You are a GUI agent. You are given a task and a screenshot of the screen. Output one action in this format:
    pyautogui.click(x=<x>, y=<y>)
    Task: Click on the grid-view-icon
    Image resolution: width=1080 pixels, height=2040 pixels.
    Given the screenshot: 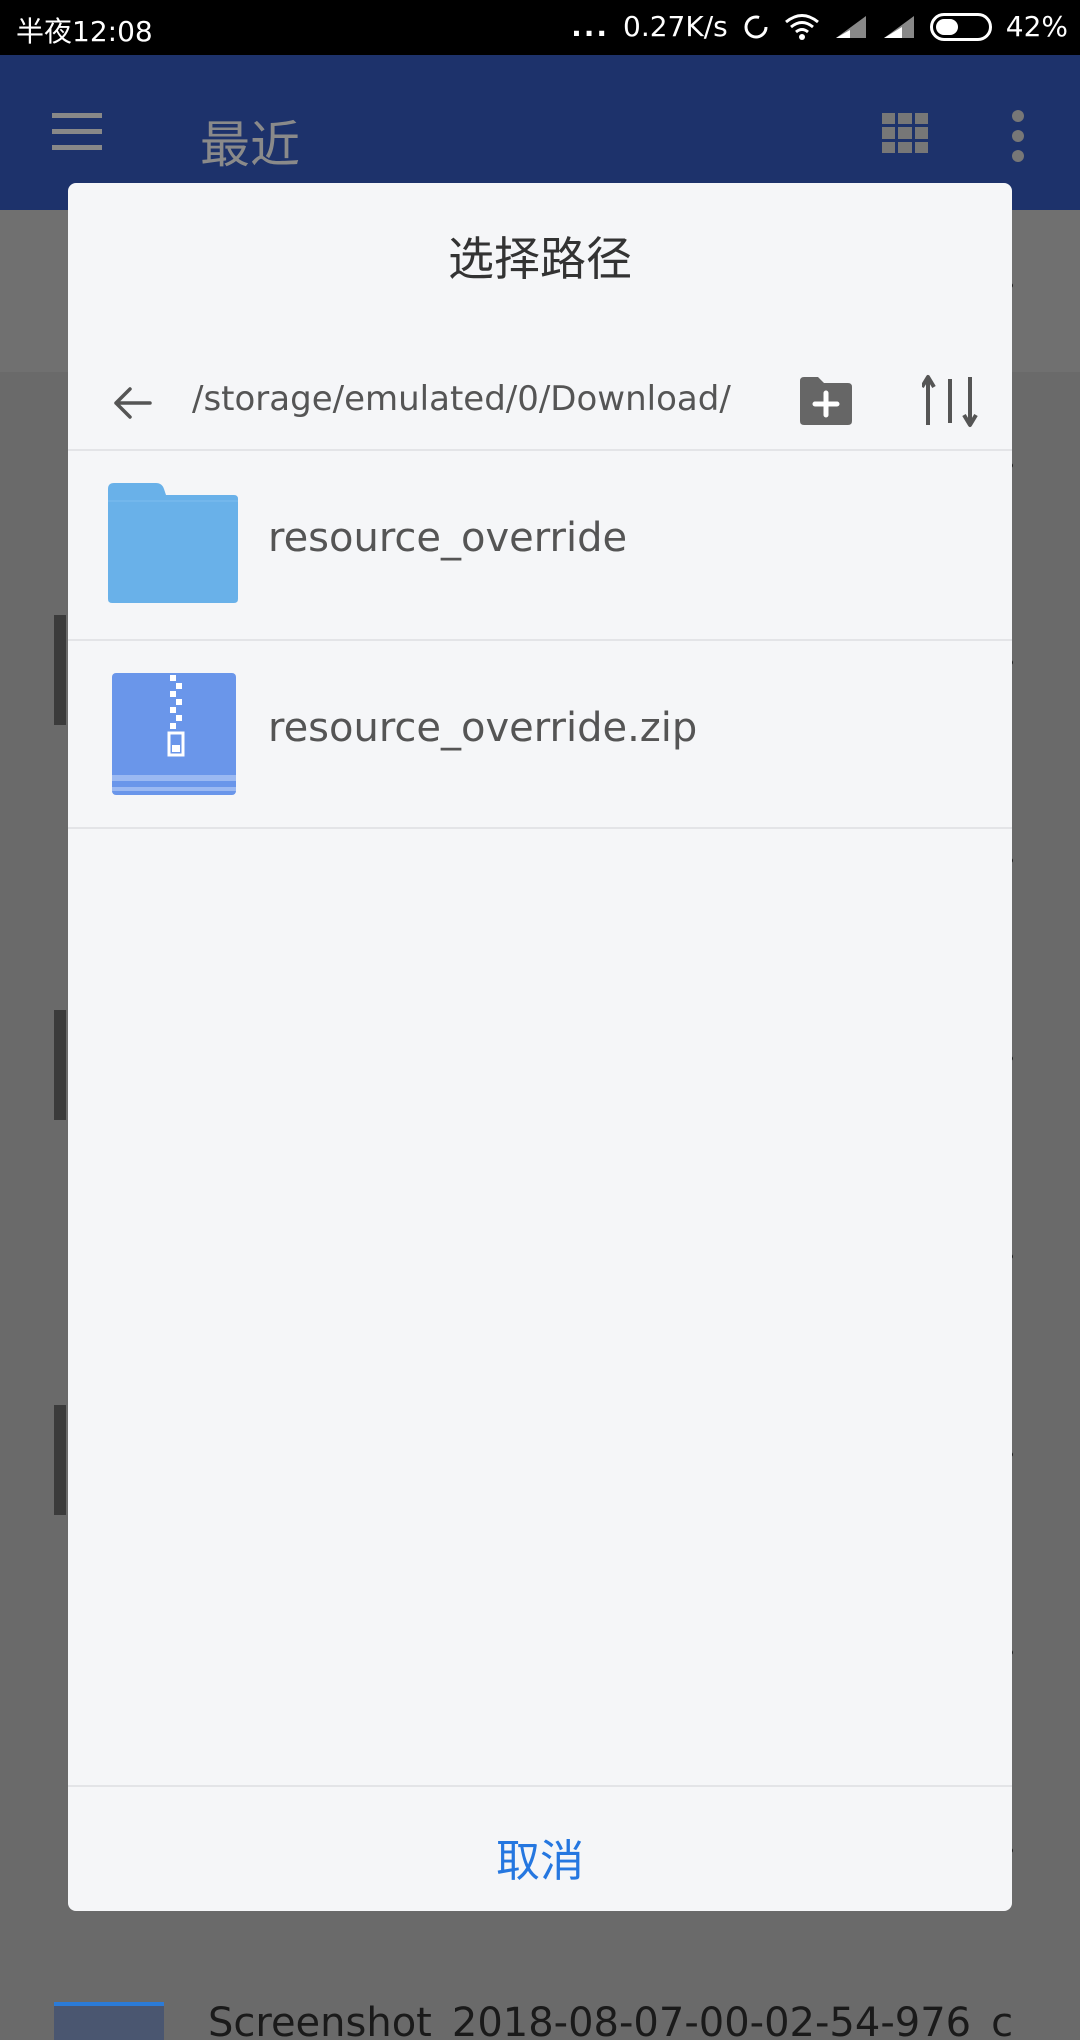 What is the action you would take?
    pyautogui.click(x=905, y=133)
    